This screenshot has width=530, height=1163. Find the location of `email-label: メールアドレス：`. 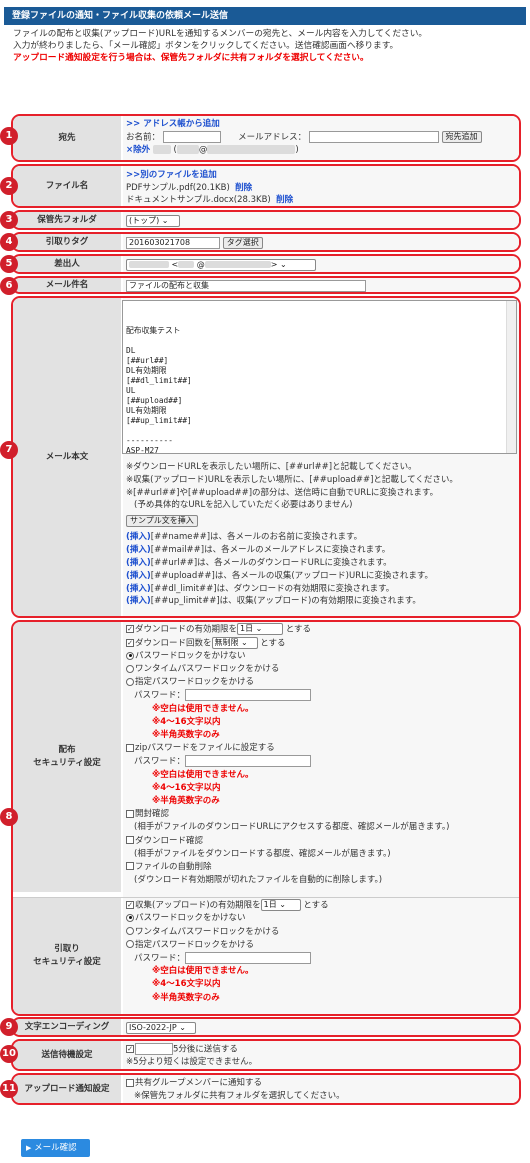

email-label: メールアドレス： is located at coordinates (272, 137).